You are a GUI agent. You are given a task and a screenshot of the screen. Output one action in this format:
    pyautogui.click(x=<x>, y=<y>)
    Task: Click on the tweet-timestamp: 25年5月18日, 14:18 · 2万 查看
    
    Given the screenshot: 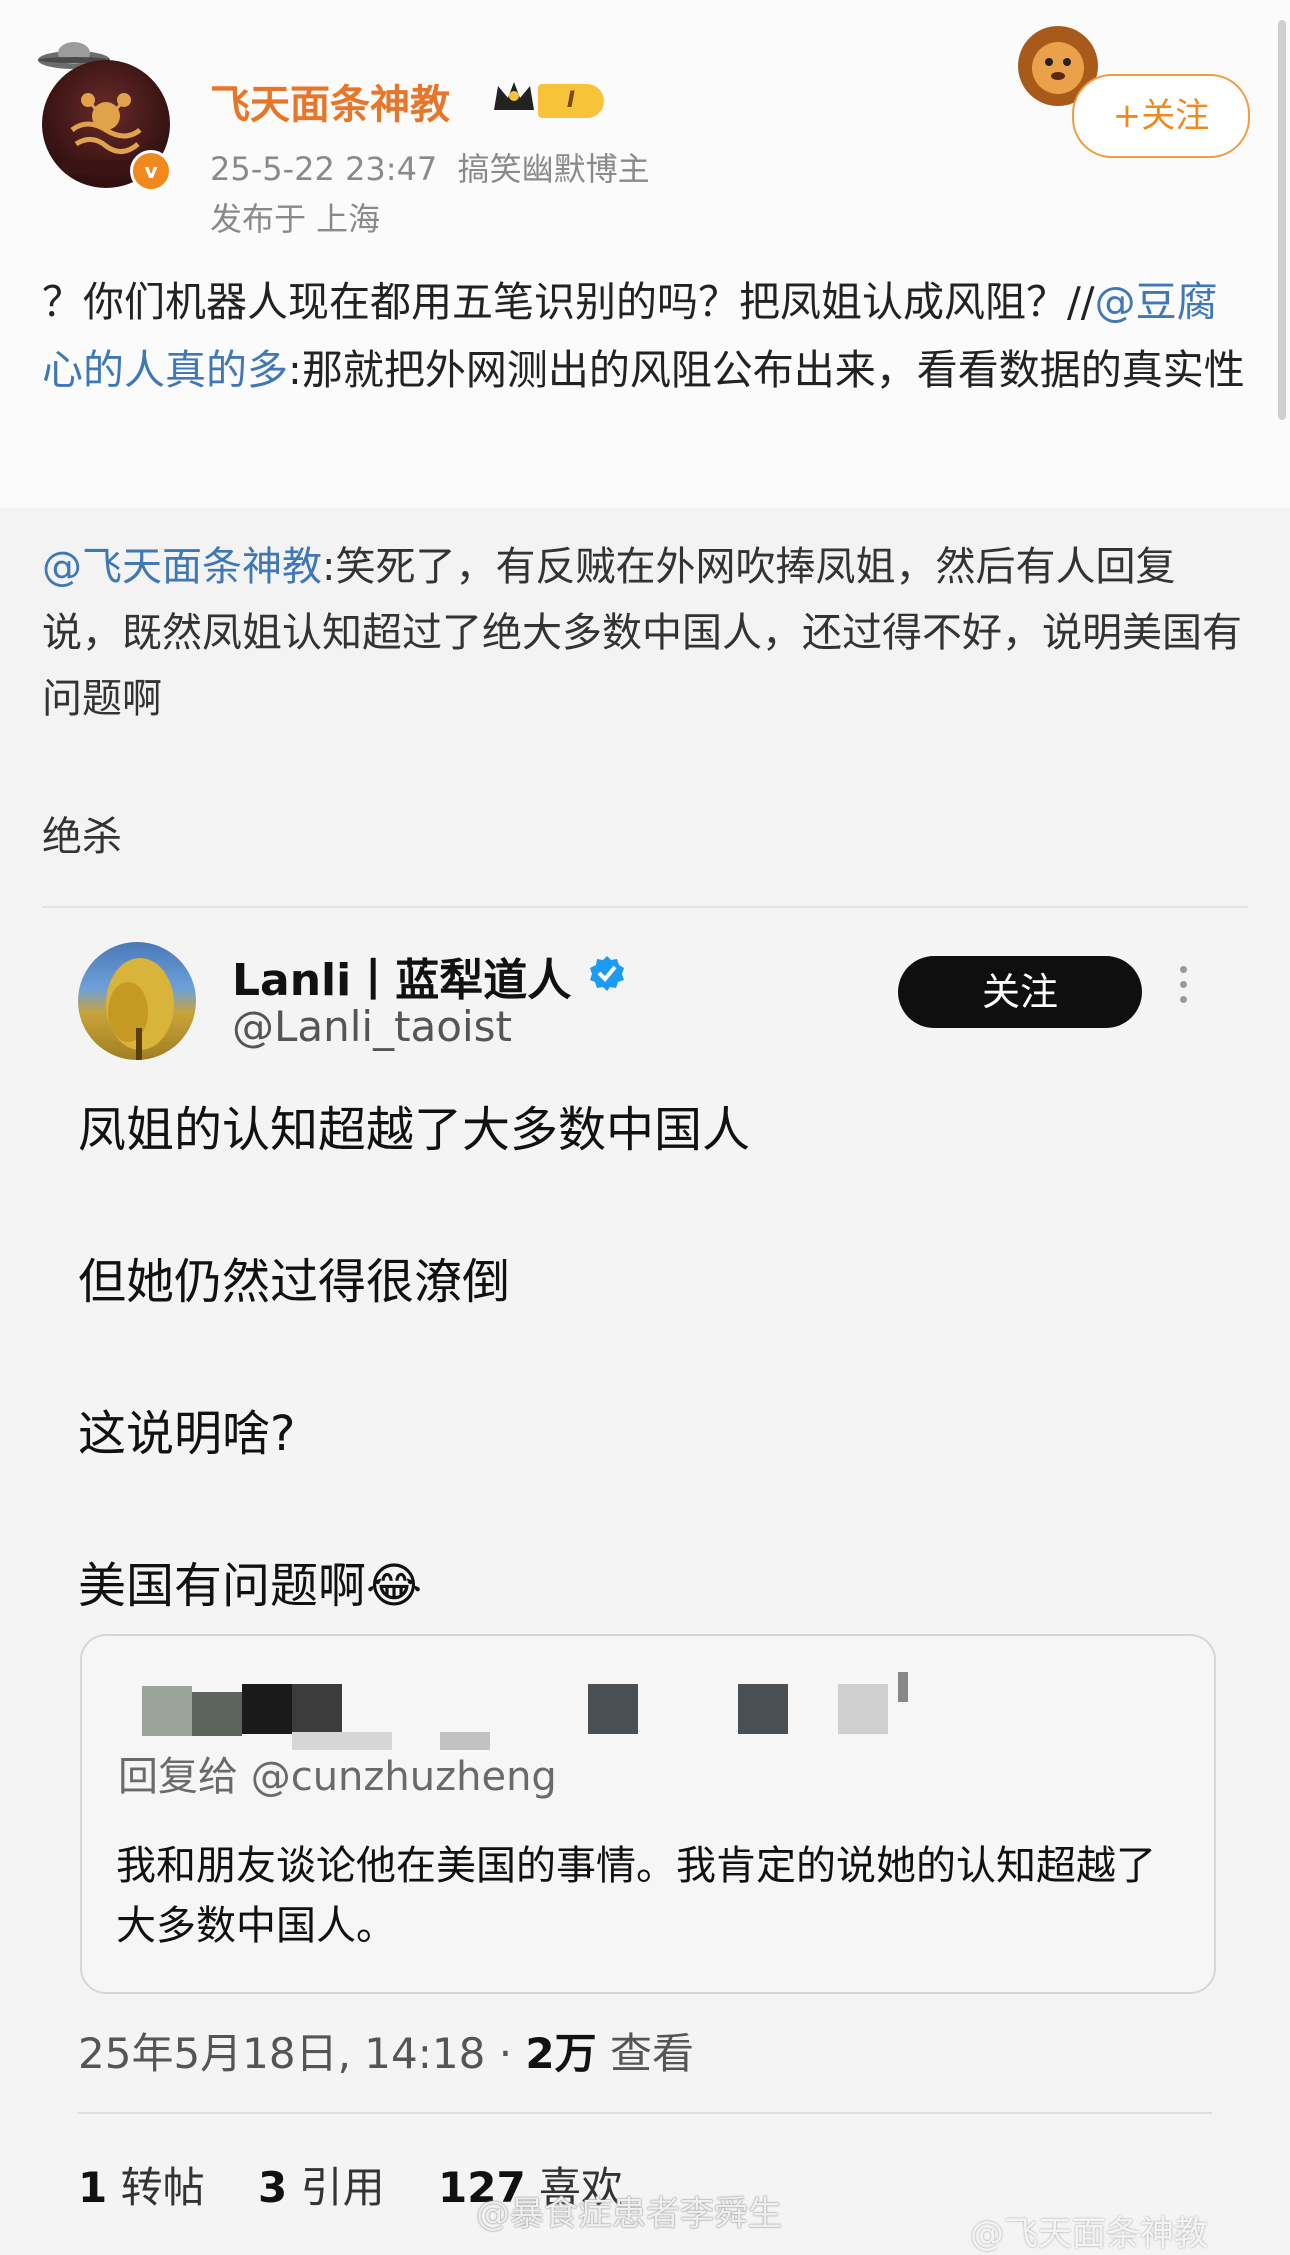 What is the action you would take?
    pyautogui.click(x=386, y=2050)
    